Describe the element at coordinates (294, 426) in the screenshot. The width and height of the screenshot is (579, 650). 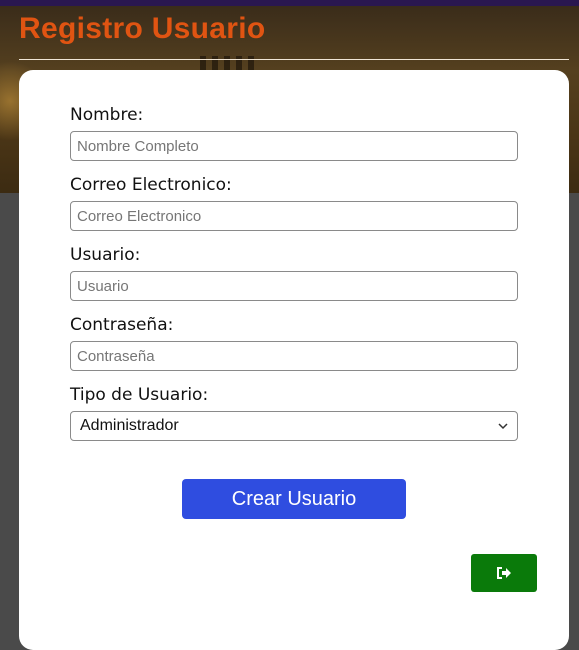
I see `user-type-select: Administrador` at that location.